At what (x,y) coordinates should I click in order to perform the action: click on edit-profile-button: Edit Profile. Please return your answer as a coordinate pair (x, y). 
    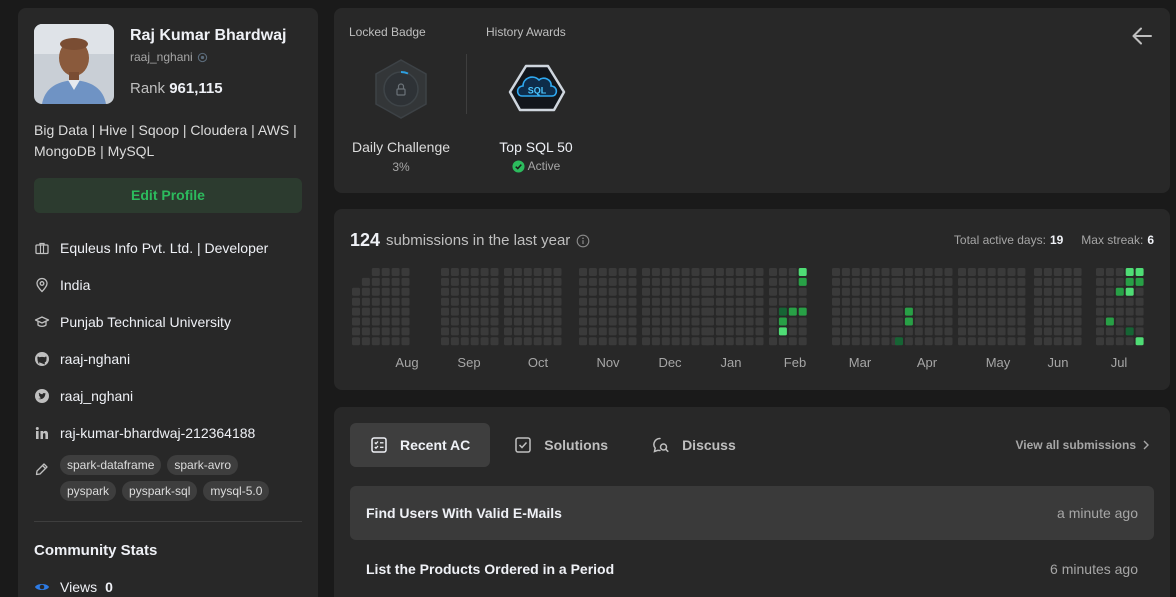
    Looking at the image, I should click on (168, 195).